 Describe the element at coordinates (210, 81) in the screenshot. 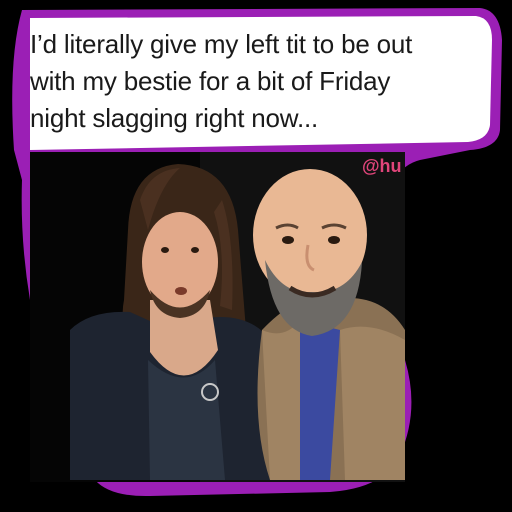

I see `caption-line: with my bestie for a bit of Friday` at that location.